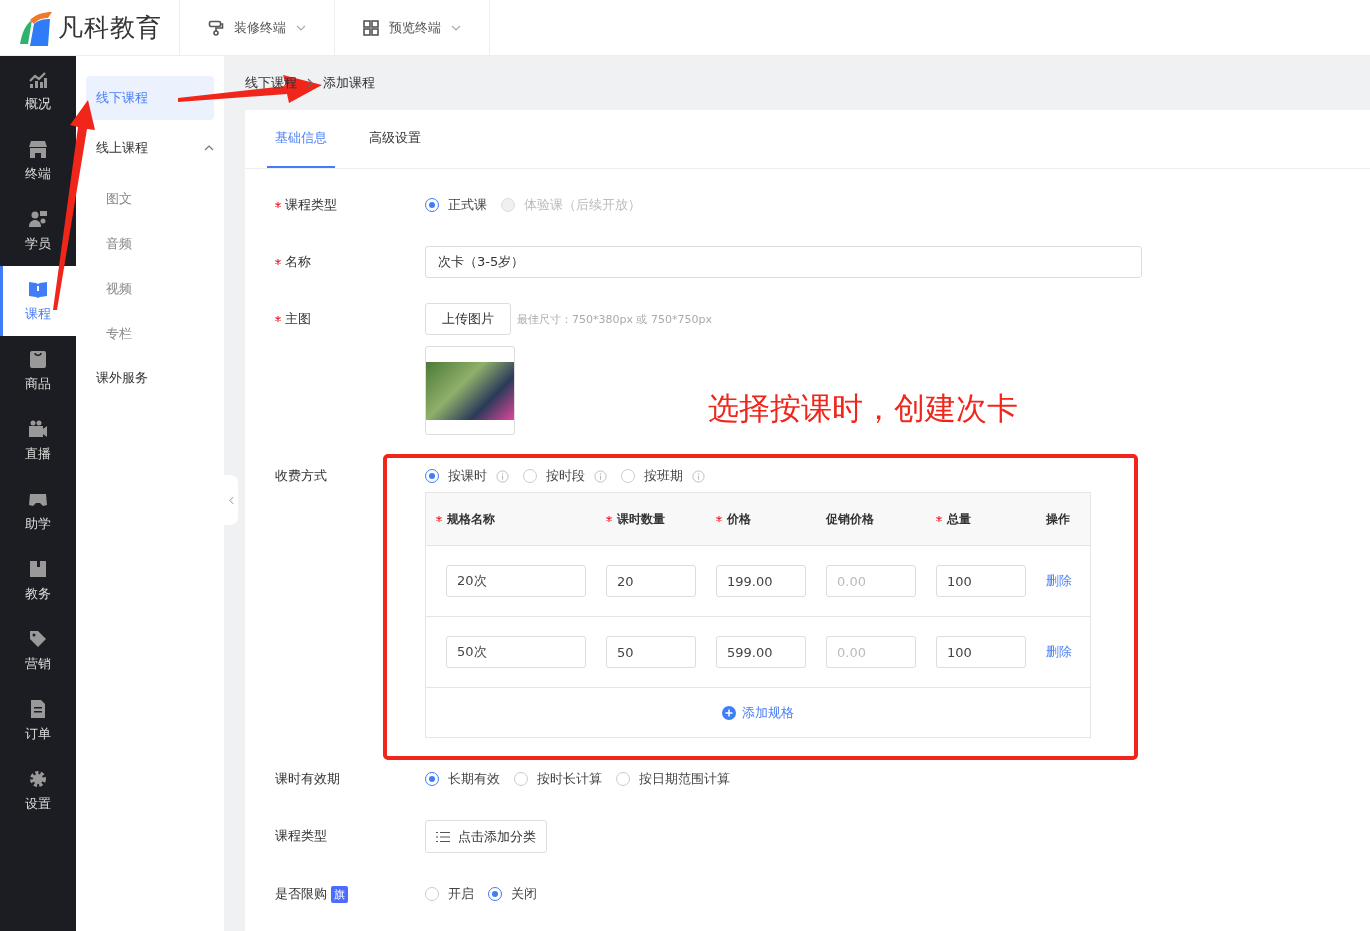  What do you see at coordinates (468, 319) in the screenshot?
I see `upload-image-button: 上传图片` at bounding box center [468, 319].